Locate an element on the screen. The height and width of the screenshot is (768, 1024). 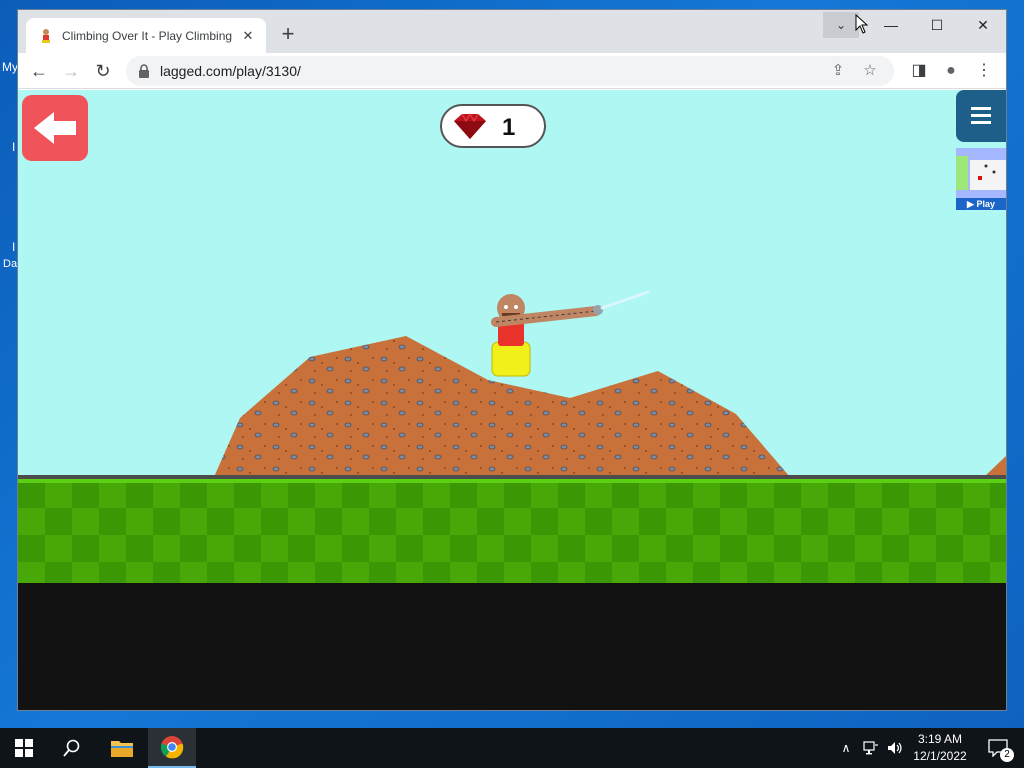
network-icon is located at coordinates (871, 748).